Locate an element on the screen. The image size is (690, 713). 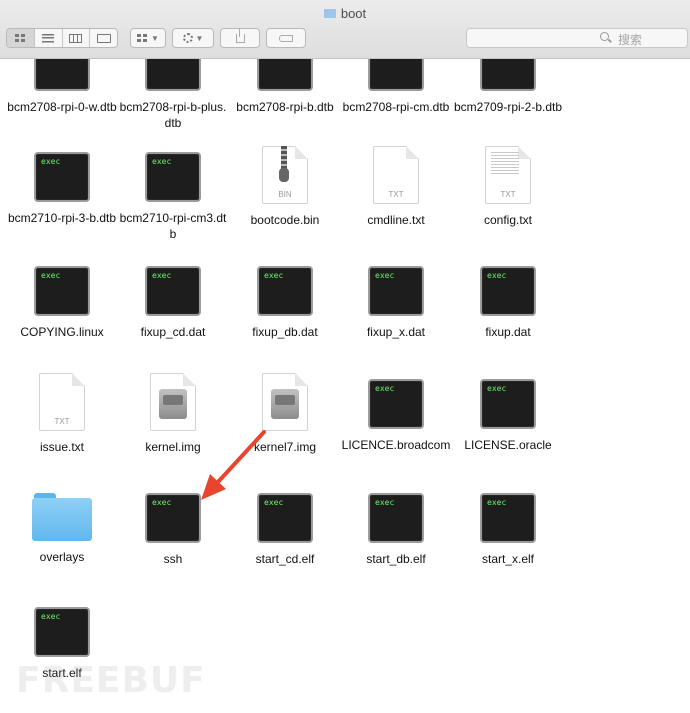
annotation-arrow is located at coordinates (233, 465).